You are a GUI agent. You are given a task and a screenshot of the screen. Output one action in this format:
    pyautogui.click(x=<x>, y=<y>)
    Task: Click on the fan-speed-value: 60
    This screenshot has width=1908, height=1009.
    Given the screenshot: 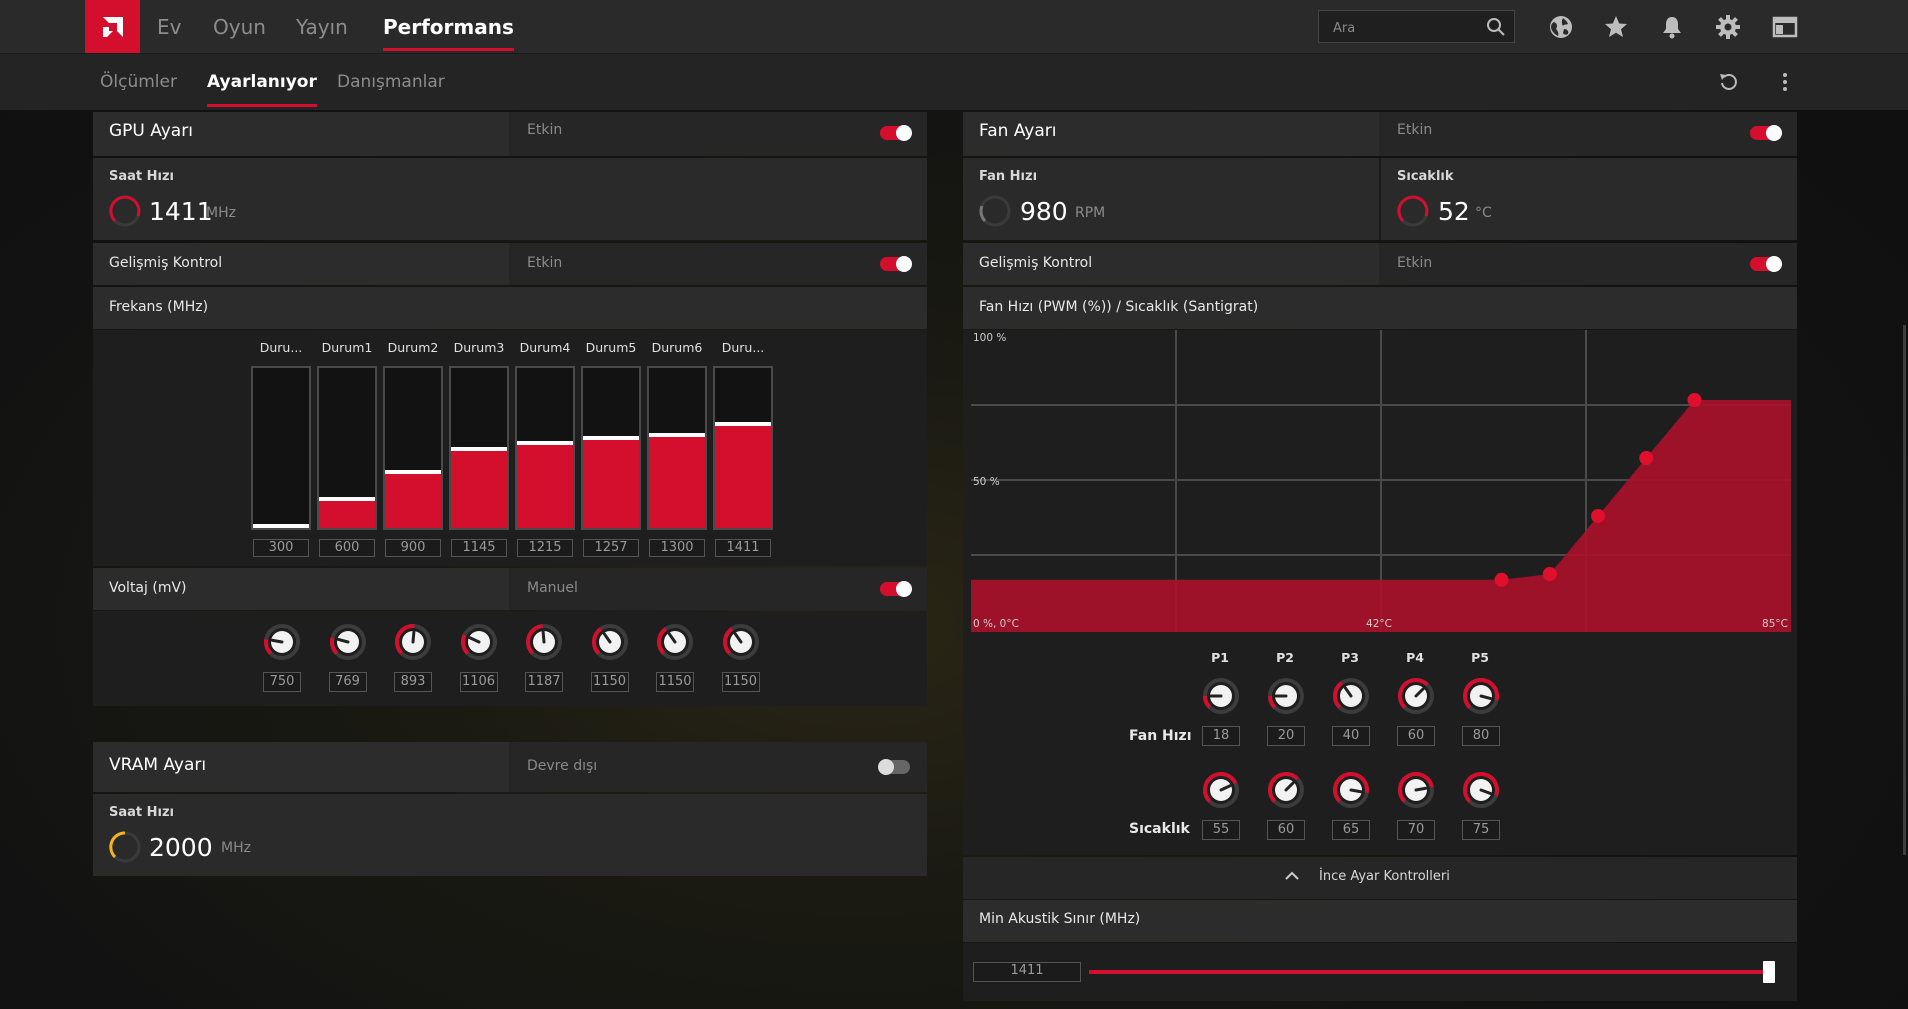 What is the action you would take?
    pyautogui.click(x=1416, y=736)
    